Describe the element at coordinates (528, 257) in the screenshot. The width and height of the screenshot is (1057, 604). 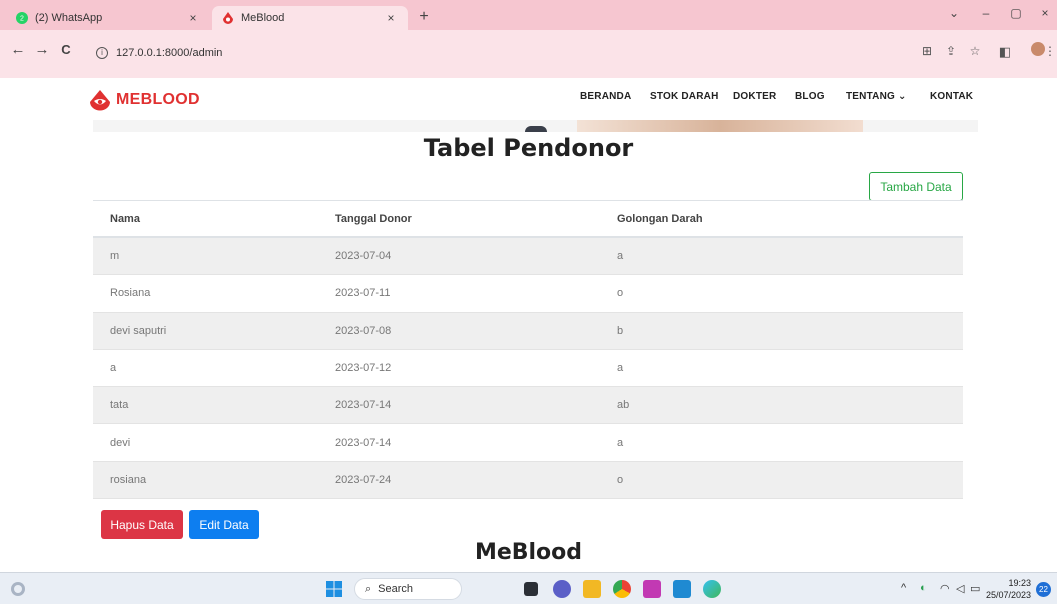
I see `table-row: m 2023-07-04 a` at that location.